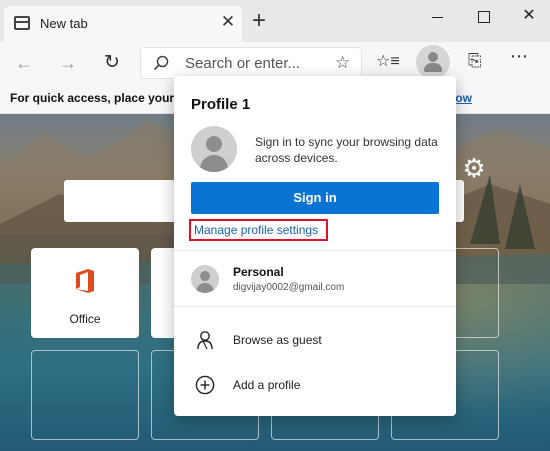 This screenshot has height=451, width=550. What do you see at coordinates (68, 63) in the screenshot?
I see `forward-button: →` at bounding box center [68, 63].